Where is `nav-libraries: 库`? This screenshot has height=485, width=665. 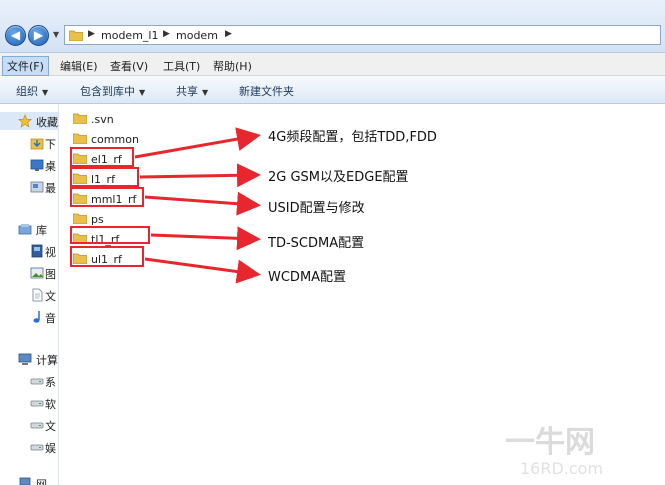 nav-libraries: 库 is located at coordinates (29, 229).